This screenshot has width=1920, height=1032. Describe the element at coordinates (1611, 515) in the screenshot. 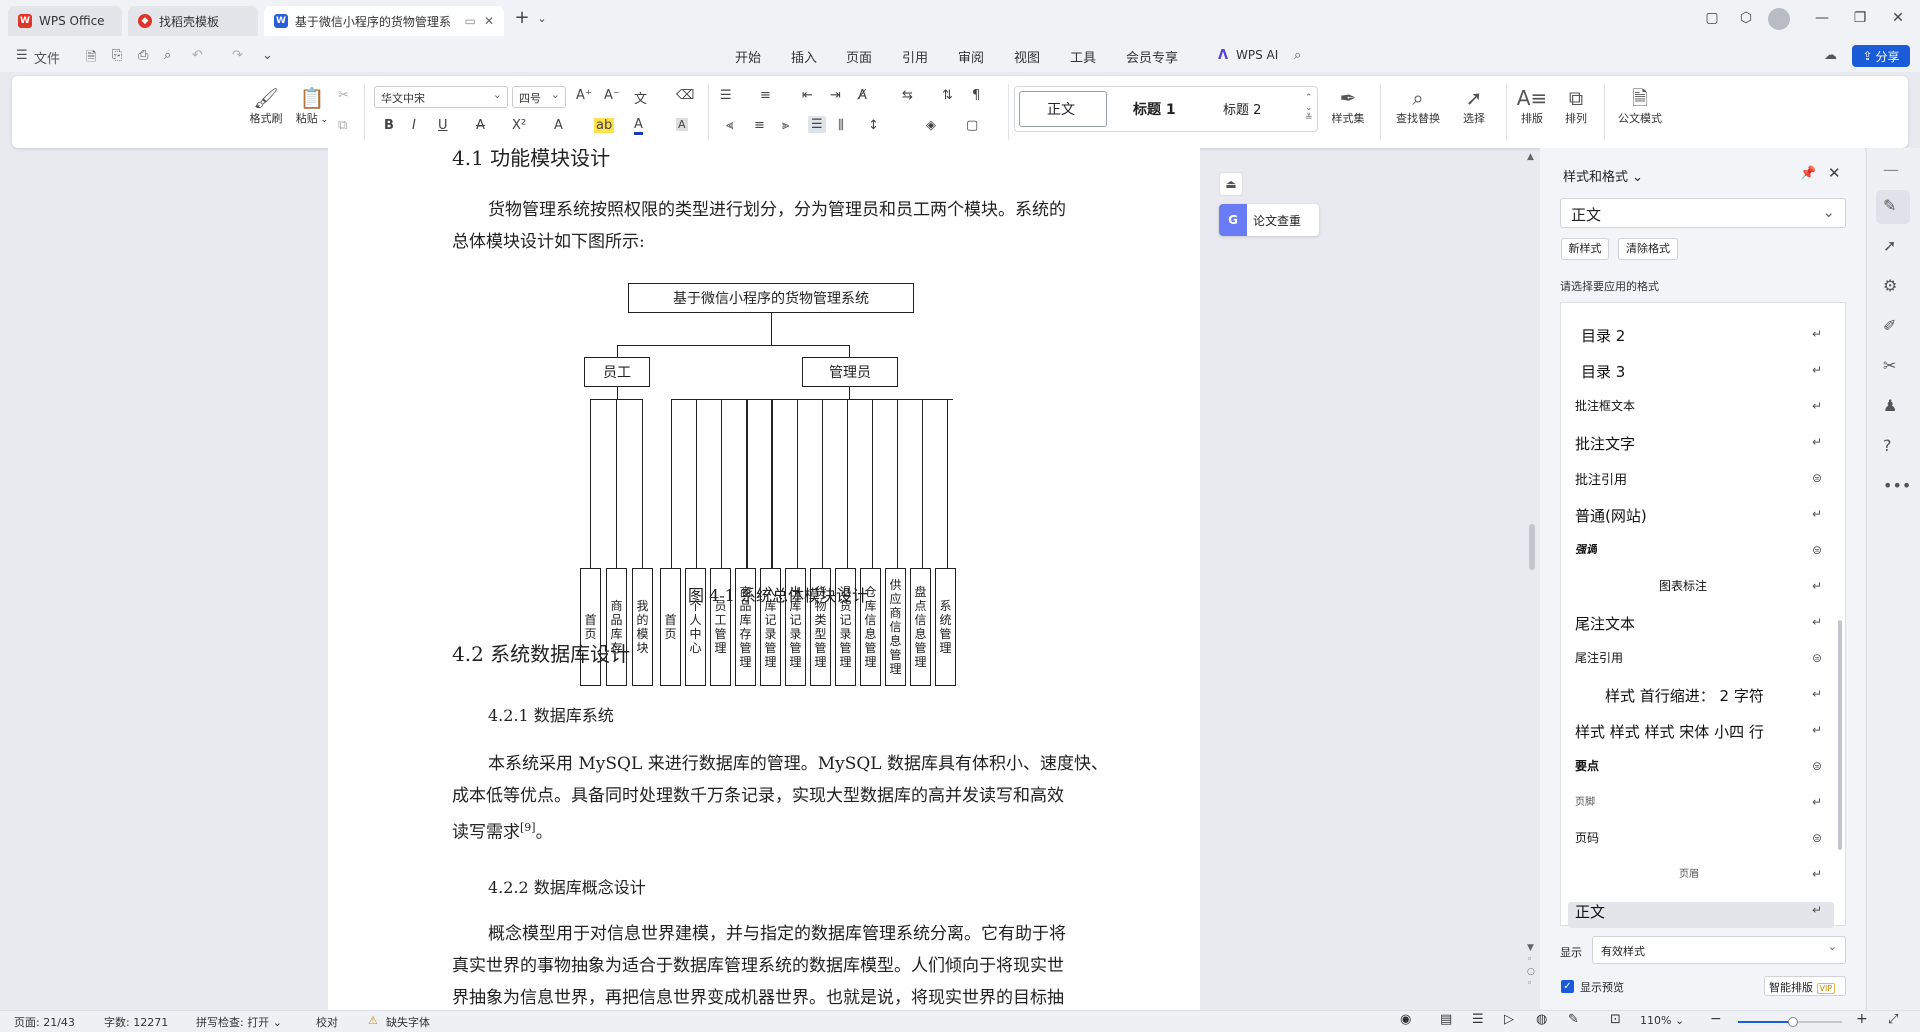

I see `style-item: 普通(网站)` at that location.